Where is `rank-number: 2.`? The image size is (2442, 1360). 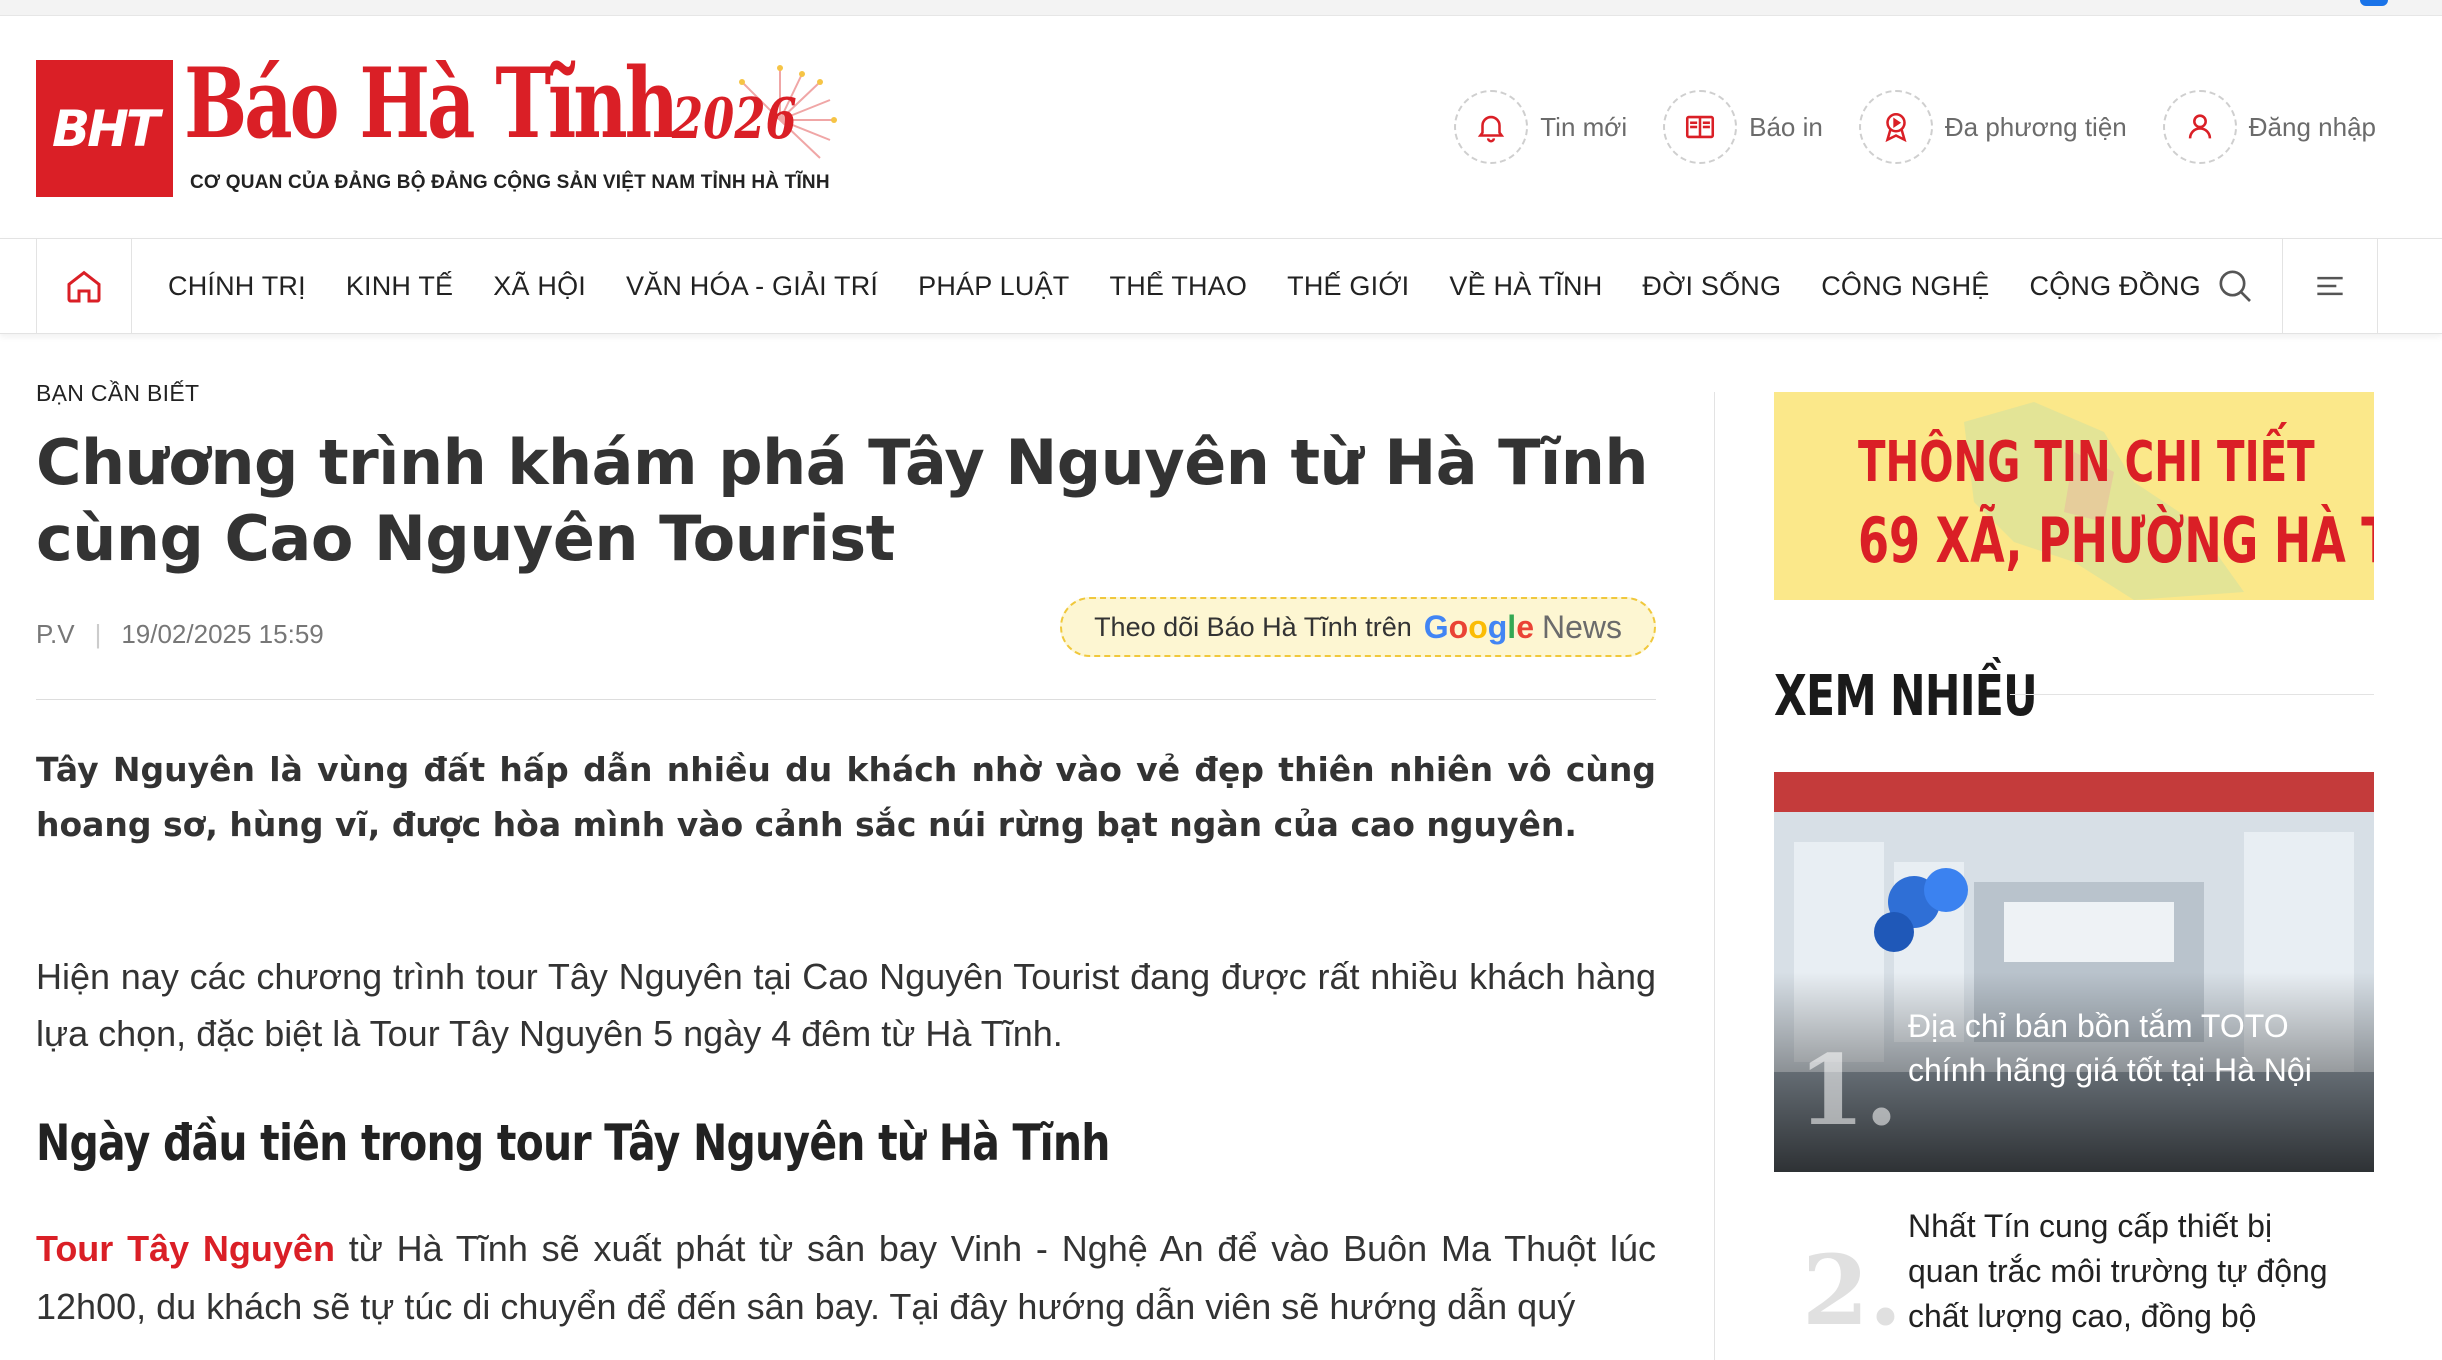 rank-number: 2. is located at coordinates (1852, 1290).